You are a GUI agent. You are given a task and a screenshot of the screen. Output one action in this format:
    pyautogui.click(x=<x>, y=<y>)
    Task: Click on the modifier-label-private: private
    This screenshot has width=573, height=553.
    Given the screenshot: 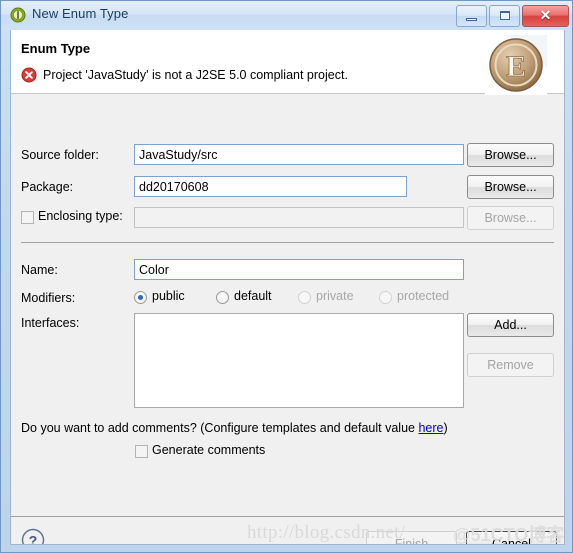 What is the action you would take?
    pyautogui.click(x=335, y=296)
    